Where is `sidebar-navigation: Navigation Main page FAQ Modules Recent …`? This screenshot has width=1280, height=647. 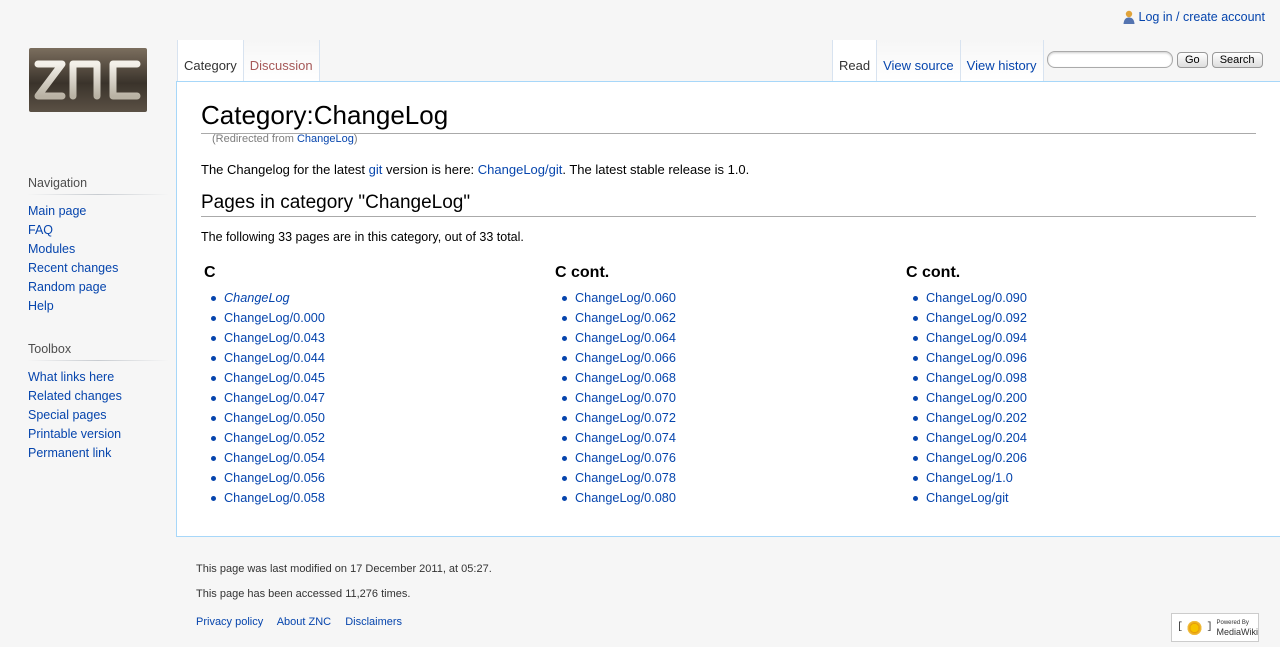 sidebar-navigation: Navigation Main page FAQ Modules Recent … is located at coordinates (98, 246).